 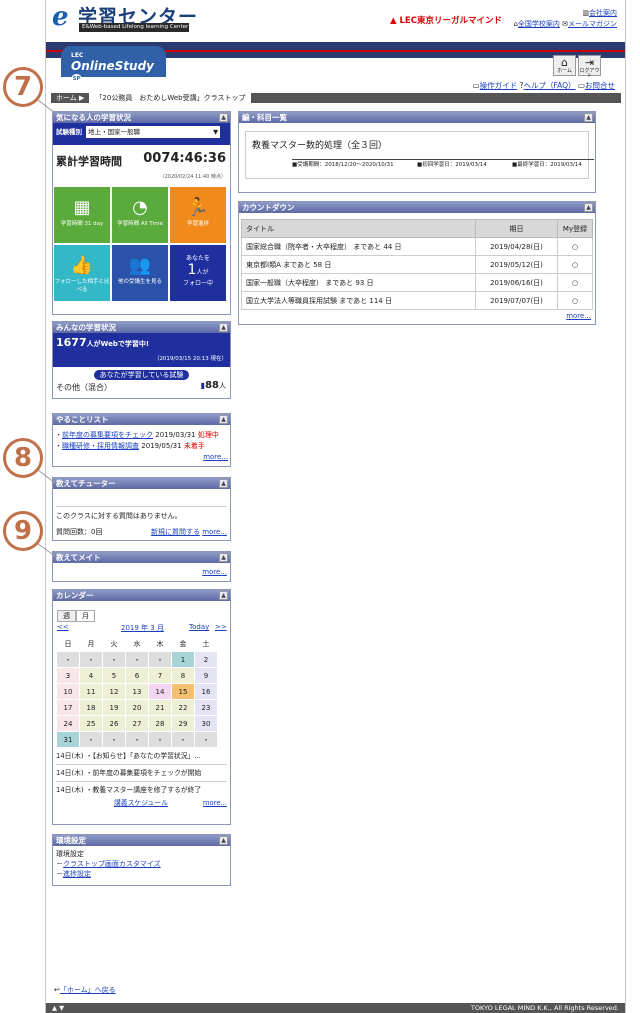 I want to click on prev-month-link: <<, so click(x=63, y=627).